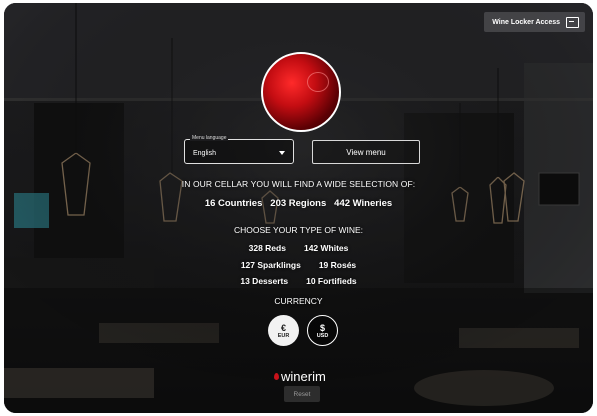 The image size is (597, 416). What do you see at coordinates (264, 281) in the screenshot?
I see `wine-type-desserts: 13 Desserts` at bounding box center [264, 281].